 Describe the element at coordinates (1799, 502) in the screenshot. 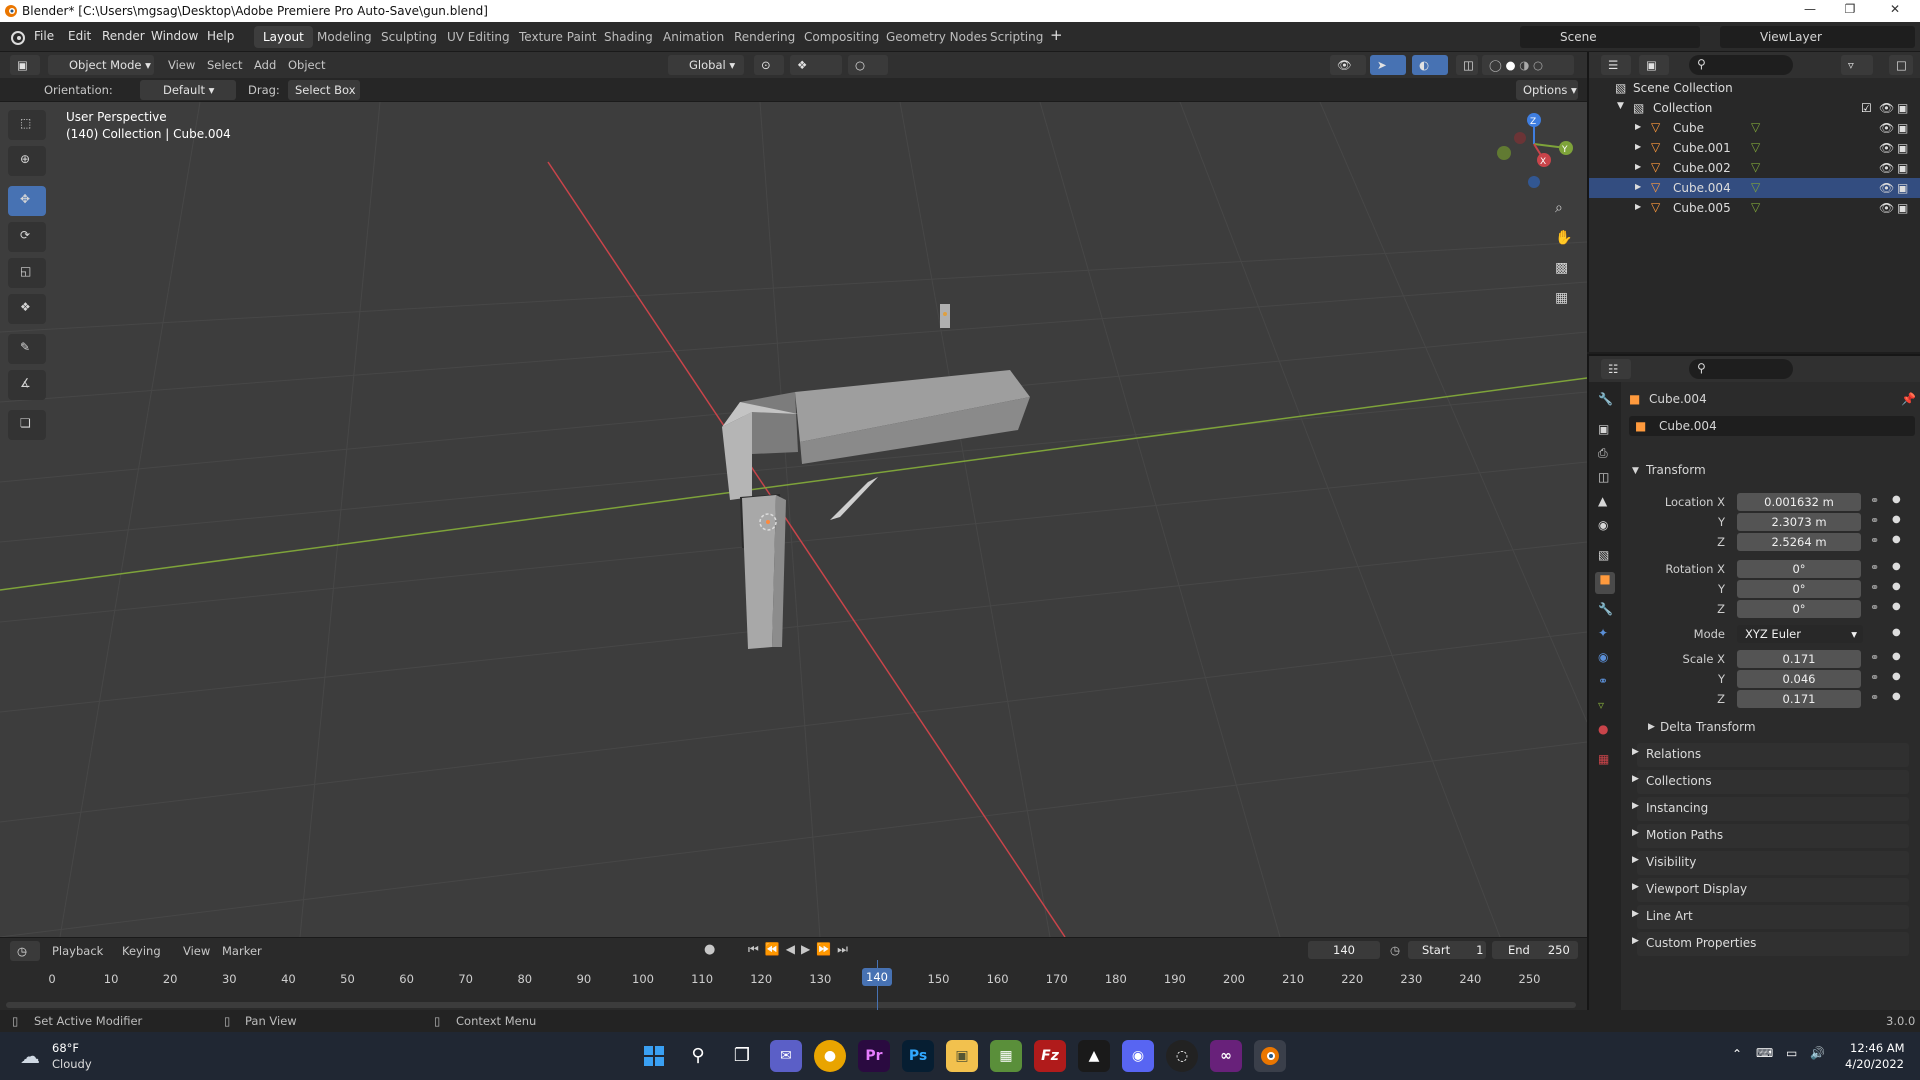

I see `location-x-field: 0.001632 m` at that location.